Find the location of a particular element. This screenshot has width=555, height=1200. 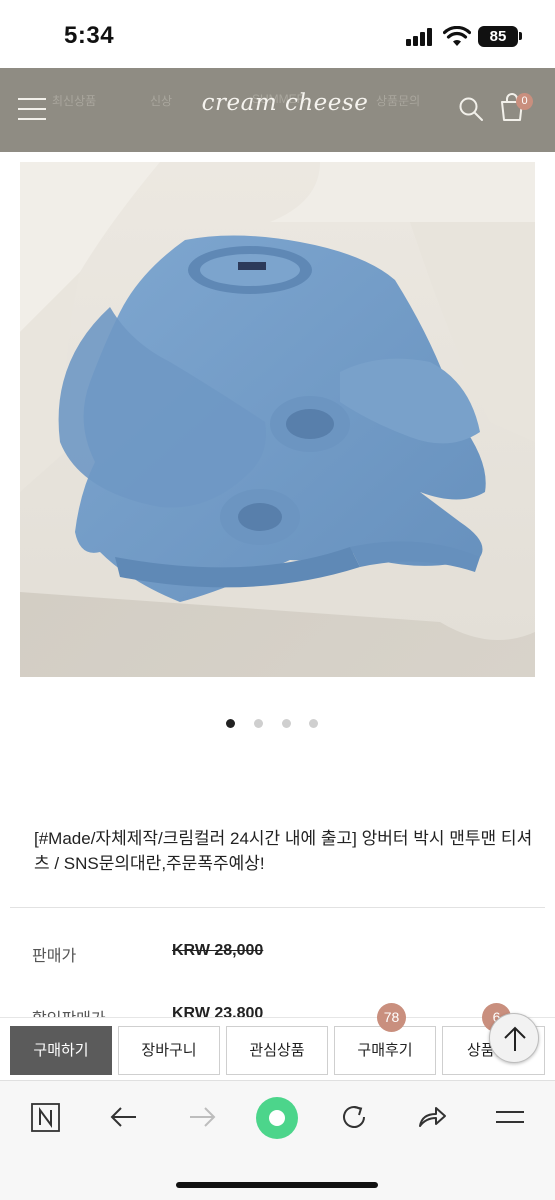

gallery-pagination is located at coordinates (276, 725).